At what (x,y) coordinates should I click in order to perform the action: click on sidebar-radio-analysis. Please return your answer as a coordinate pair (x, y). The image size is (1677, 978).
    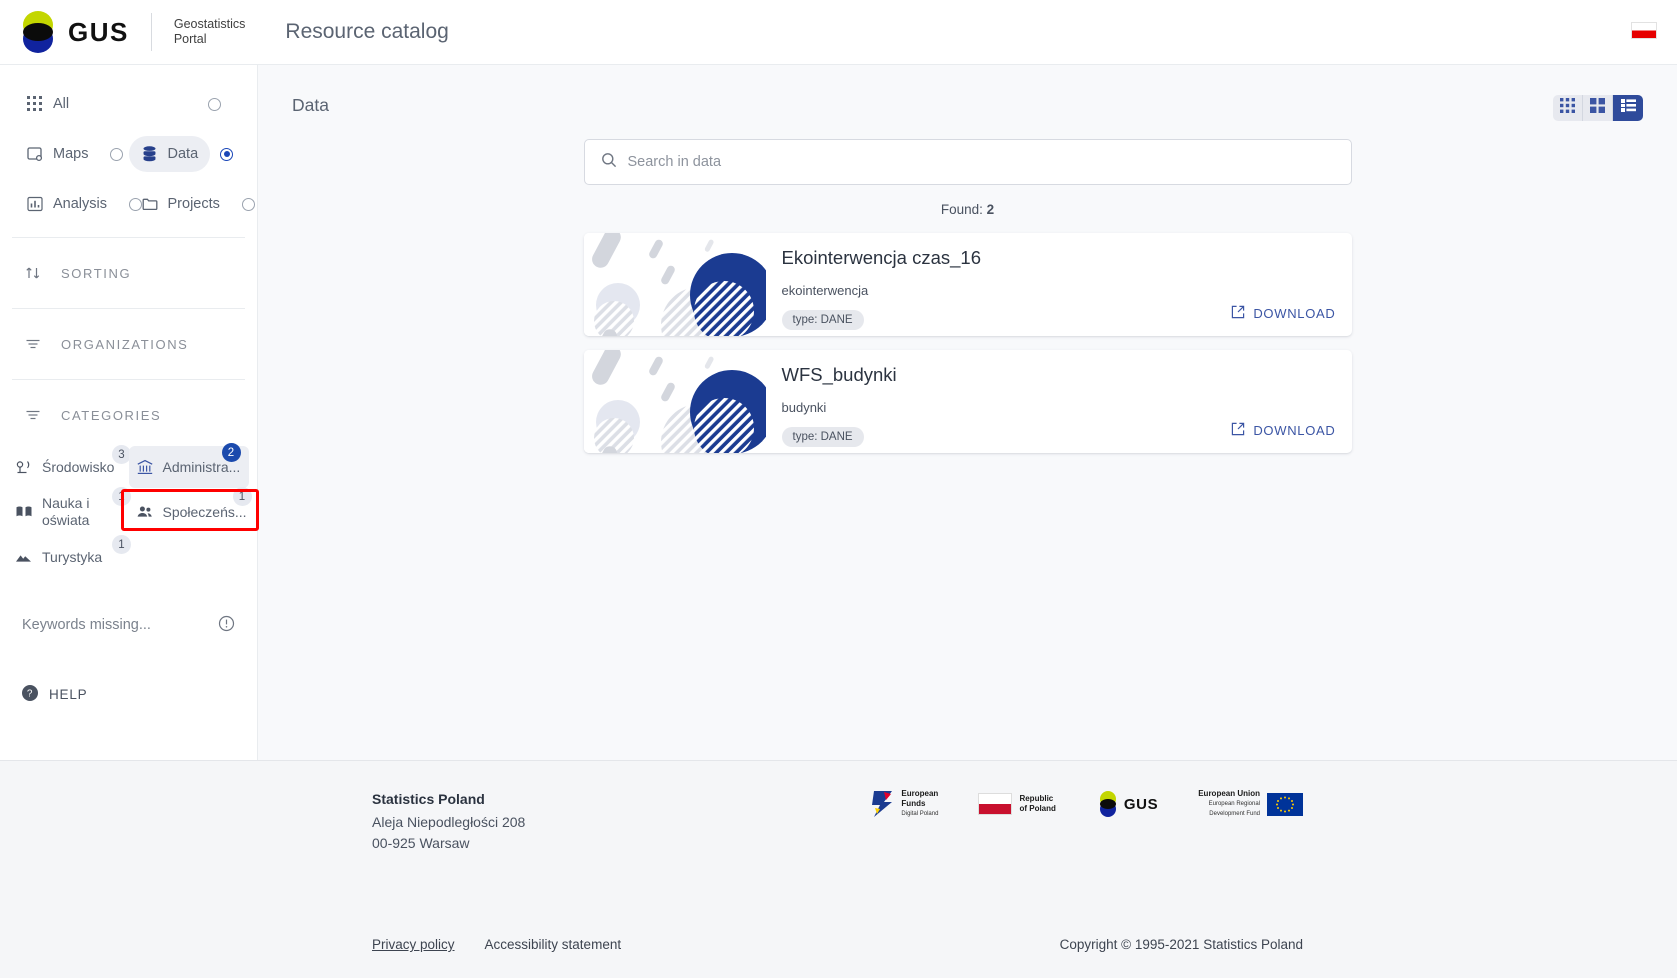
    Looking at the image, I should click on (135, 204).